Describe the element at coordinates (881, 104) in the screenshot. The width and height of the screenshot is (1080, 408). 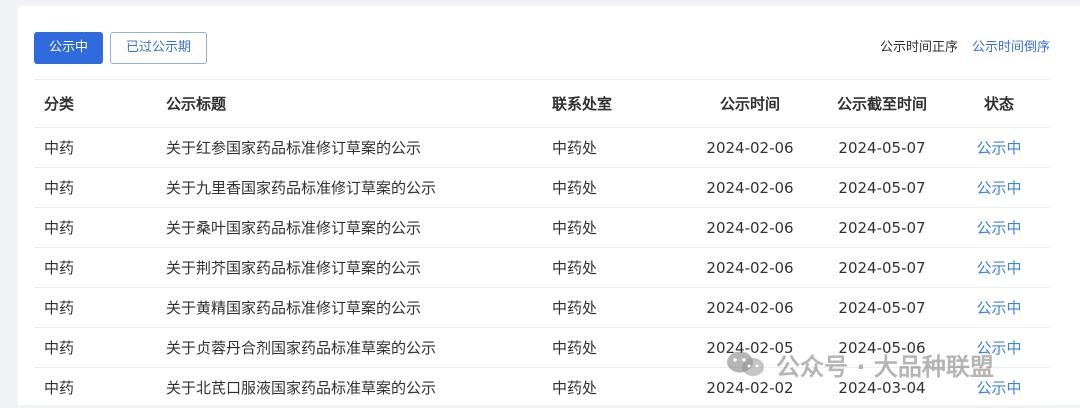
I see `header-deadline: 公示截至时间` at that location.